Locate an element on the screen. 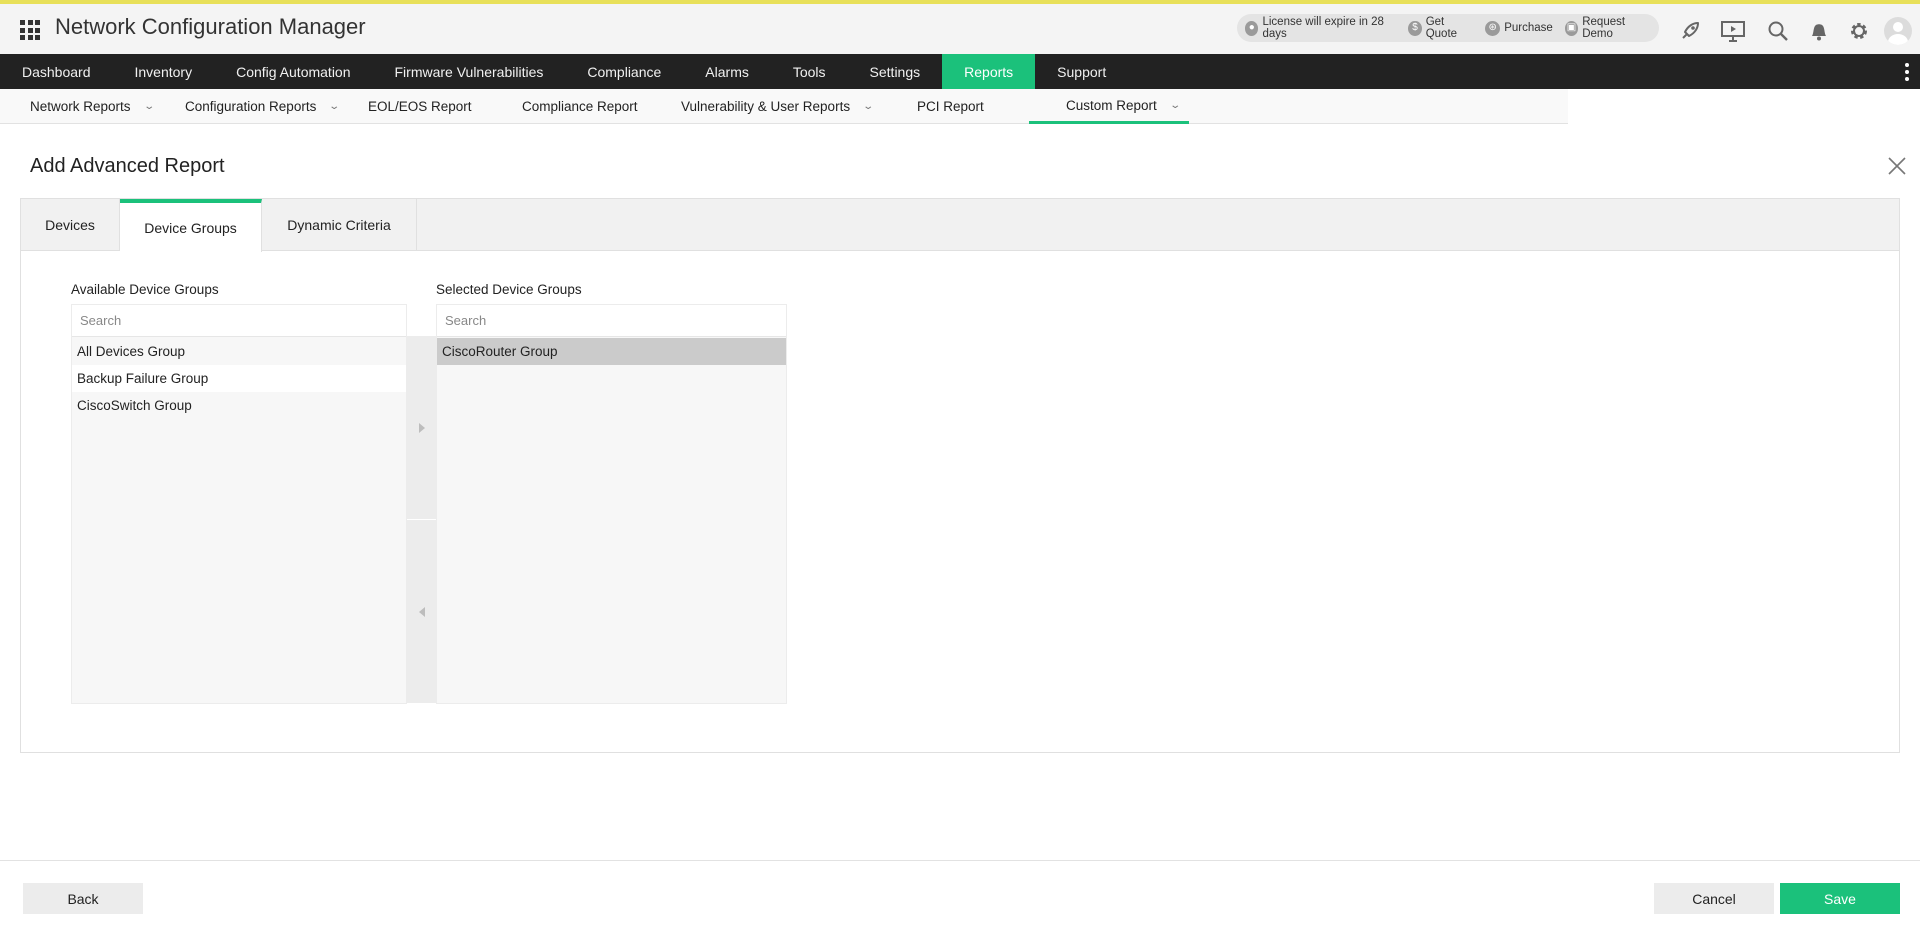  nav-dashboard: Dashboard is located at coordinates (56, 71).